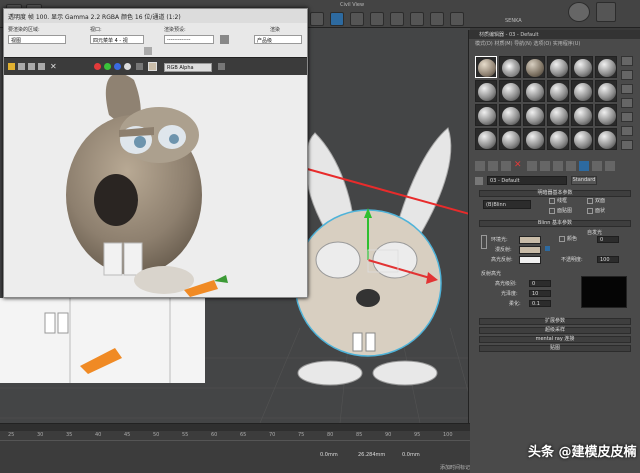 The height and width of the screenshot is (473, 640). What do you see at coordinates (627, 117) in the screenshot?
I see `video-check-icon` at bounding box center [627, 117].